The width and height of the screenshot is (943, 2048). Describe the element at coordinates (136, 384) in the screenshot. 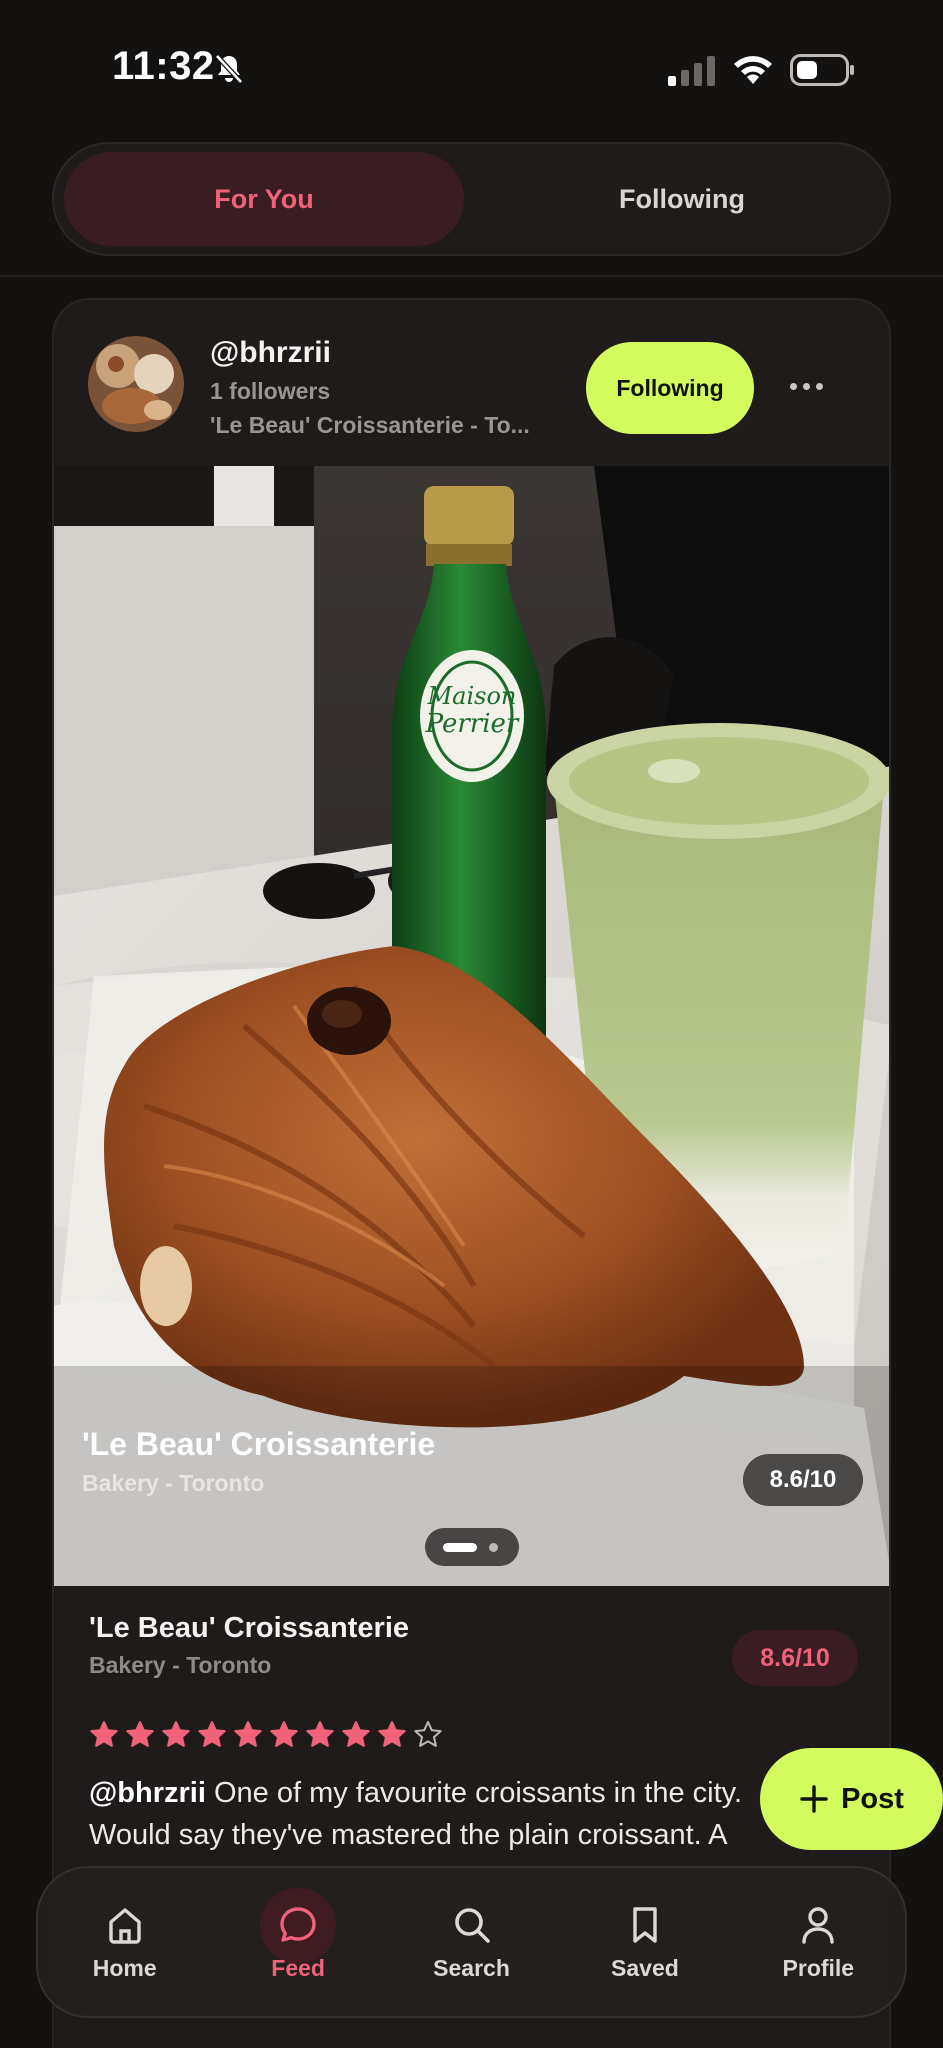

I see `avatar` at that location.